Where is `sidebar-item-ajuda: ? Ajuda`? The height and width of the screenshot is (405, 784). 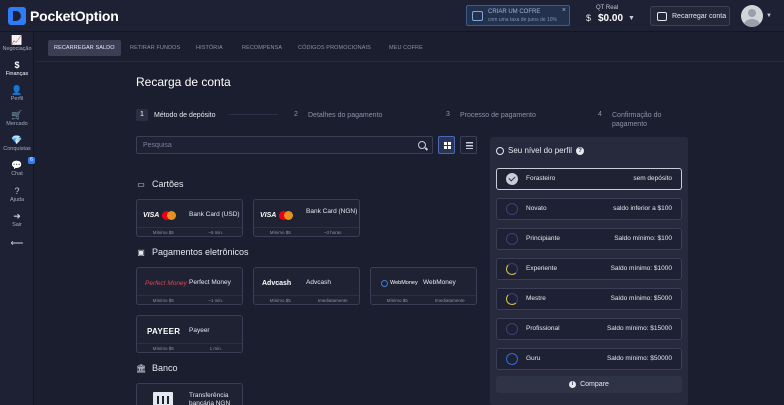
sidebar-item-ajuda: ? Ajuda is located at coordinates (17, 194).